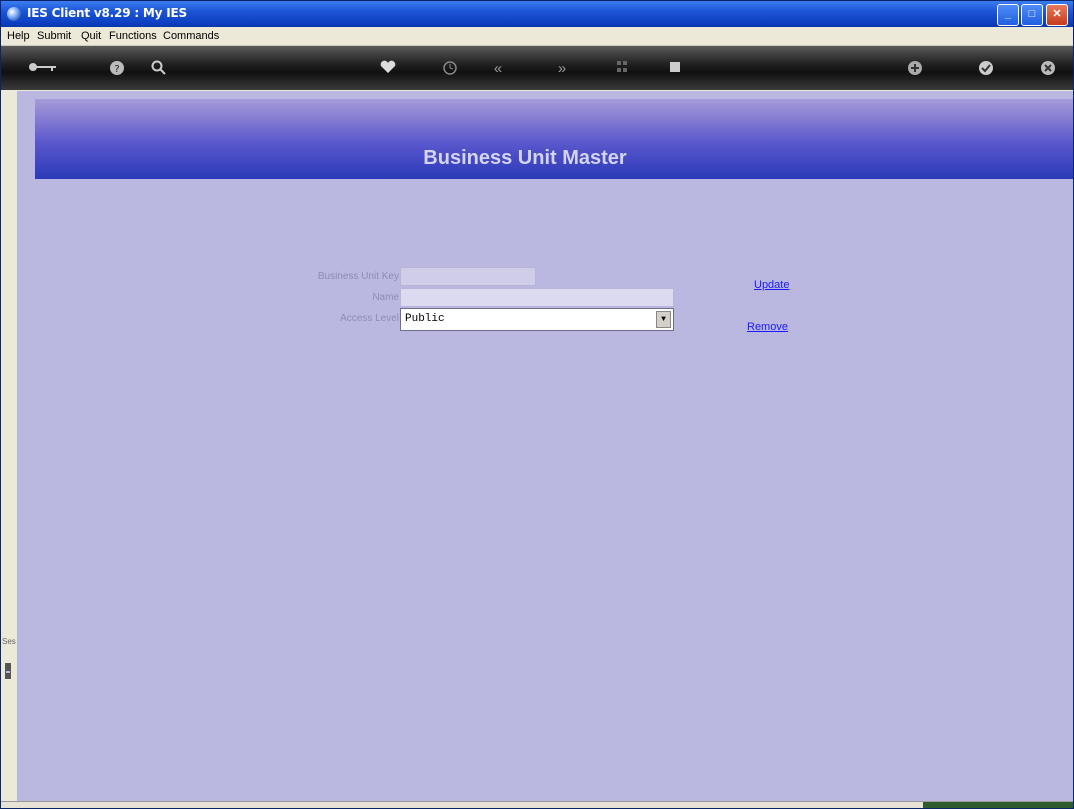 This screenshot has width=1074, height=809. What do you see at coordinates (369, 318) in the screenshot?
I see `access-level-label: Access Level` at bounding box center [369, 318].